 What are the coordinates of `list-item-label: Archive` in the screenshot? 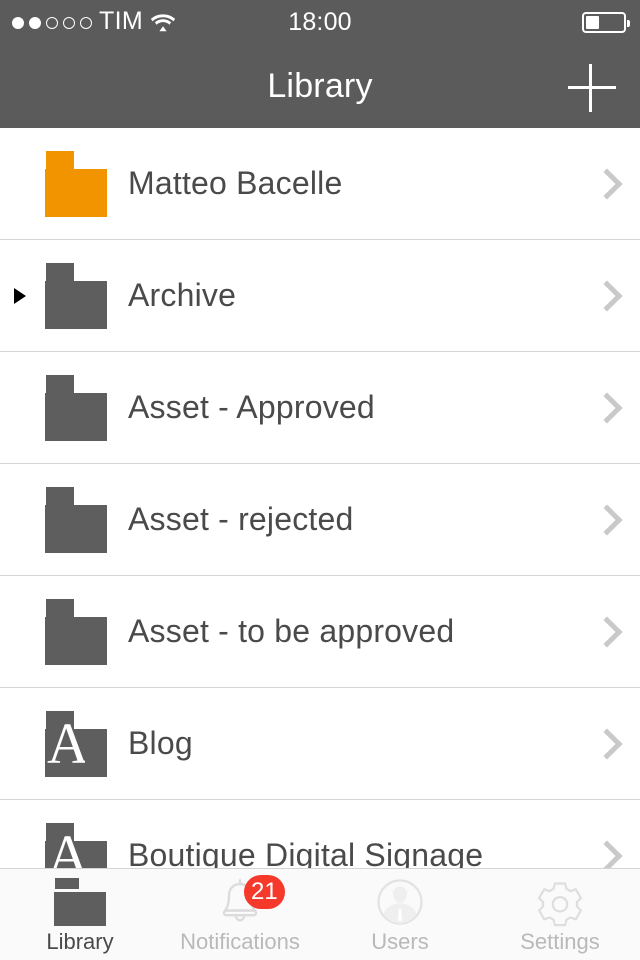 It's located at (182, 295).